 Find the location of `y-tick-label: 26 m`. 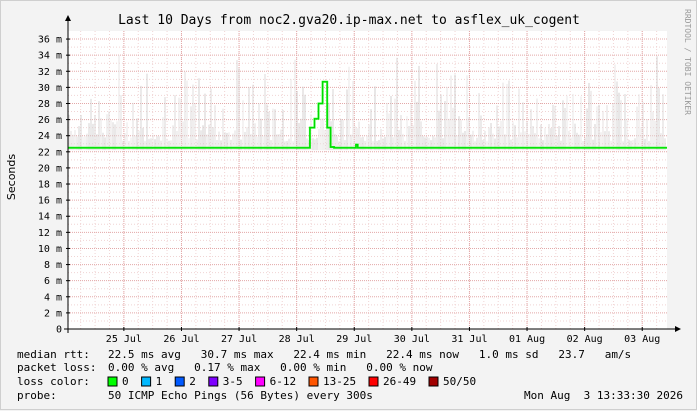

y-tick-label: 26 m is located at coordinates (50, 120).